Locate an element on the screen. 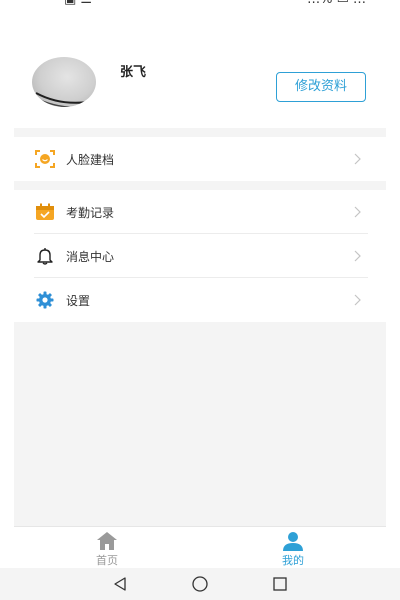 Image resolution: width=400 pixels, height=600 pixels. menu-item-settings: 设置 is located at coordinates (200, 300).